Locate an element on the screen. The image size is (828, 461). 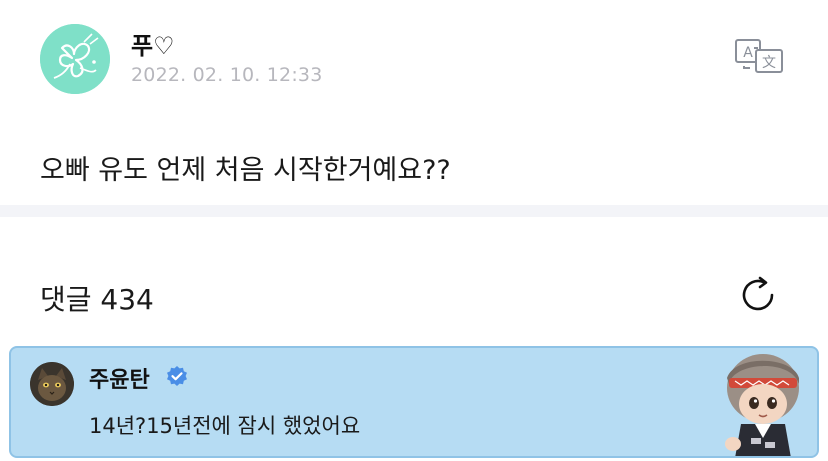
reply-author-name: 주윤탄 is located at coordinates (119, 378).